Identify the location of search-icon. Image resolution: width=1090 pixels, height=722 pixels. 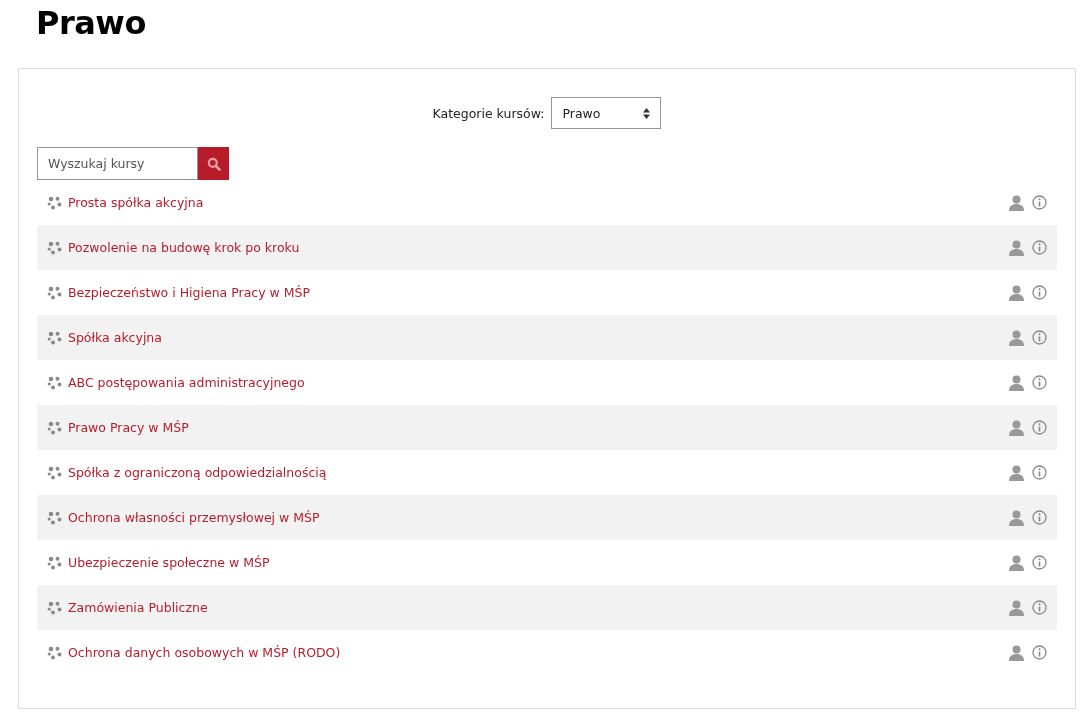
(213, 163).